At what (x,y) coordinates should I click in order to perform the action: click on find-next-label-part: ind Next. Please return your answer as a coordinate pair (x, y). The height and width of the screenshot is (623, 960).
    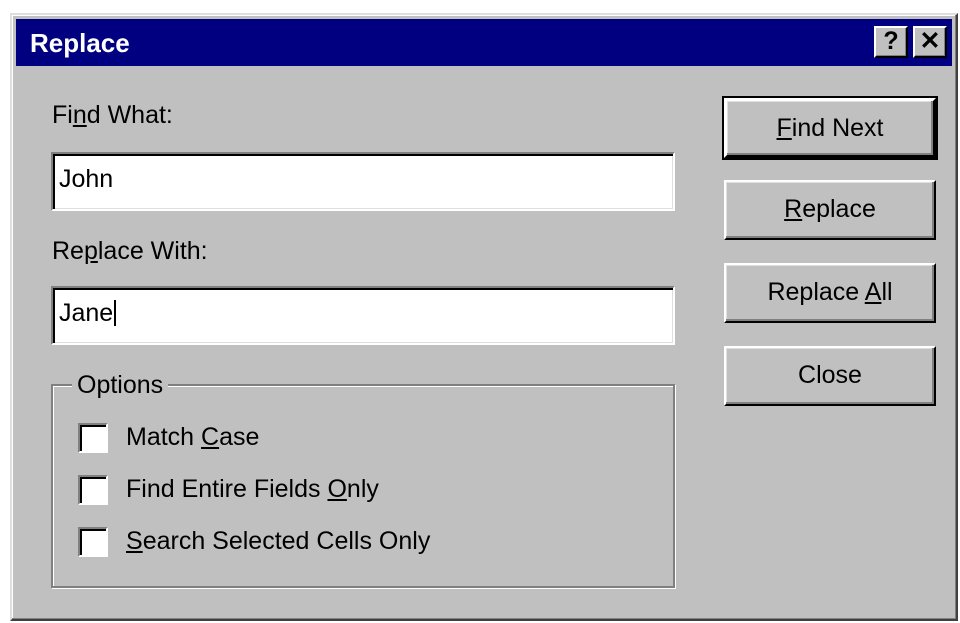
    Looking at the image, I should click on (837, 128).